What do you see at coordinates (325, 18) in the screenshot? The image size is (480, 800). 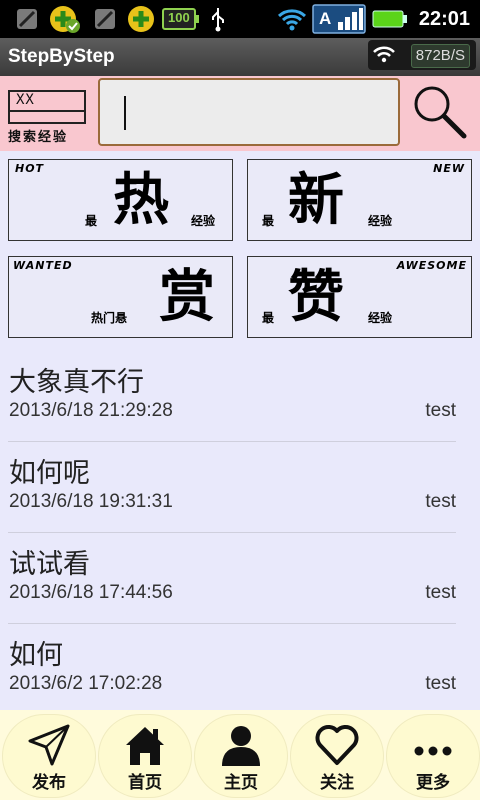 I see `signal-label: A` at bounding box center [325, 18].